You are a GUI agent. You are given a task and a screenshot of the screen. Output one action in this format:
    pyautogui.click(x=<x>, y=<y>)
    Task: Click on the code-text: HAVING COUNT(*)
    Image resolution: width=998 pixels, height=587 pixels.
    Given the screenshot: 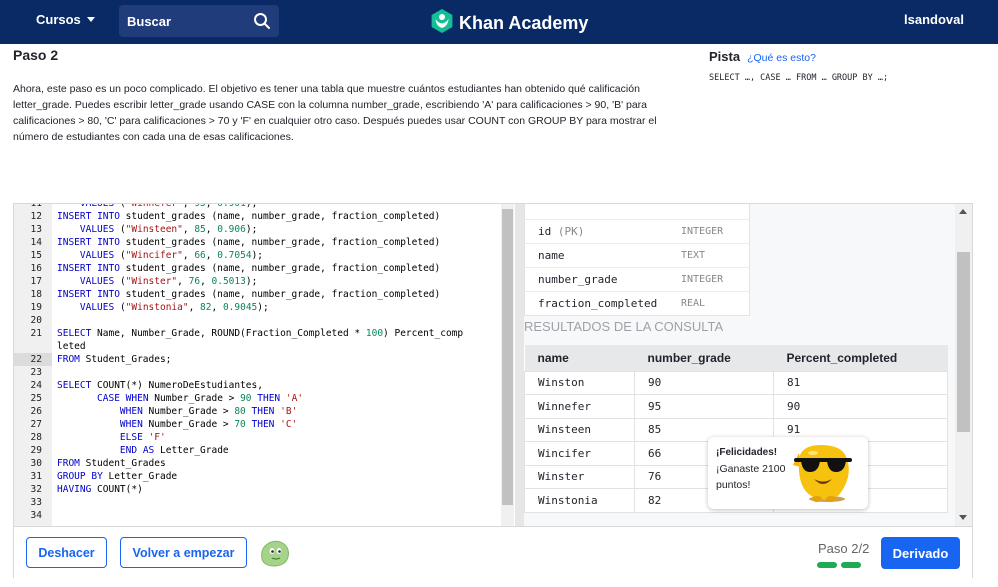 What is the action you would take?
    pyautogui.click(x=100, y=489)
    